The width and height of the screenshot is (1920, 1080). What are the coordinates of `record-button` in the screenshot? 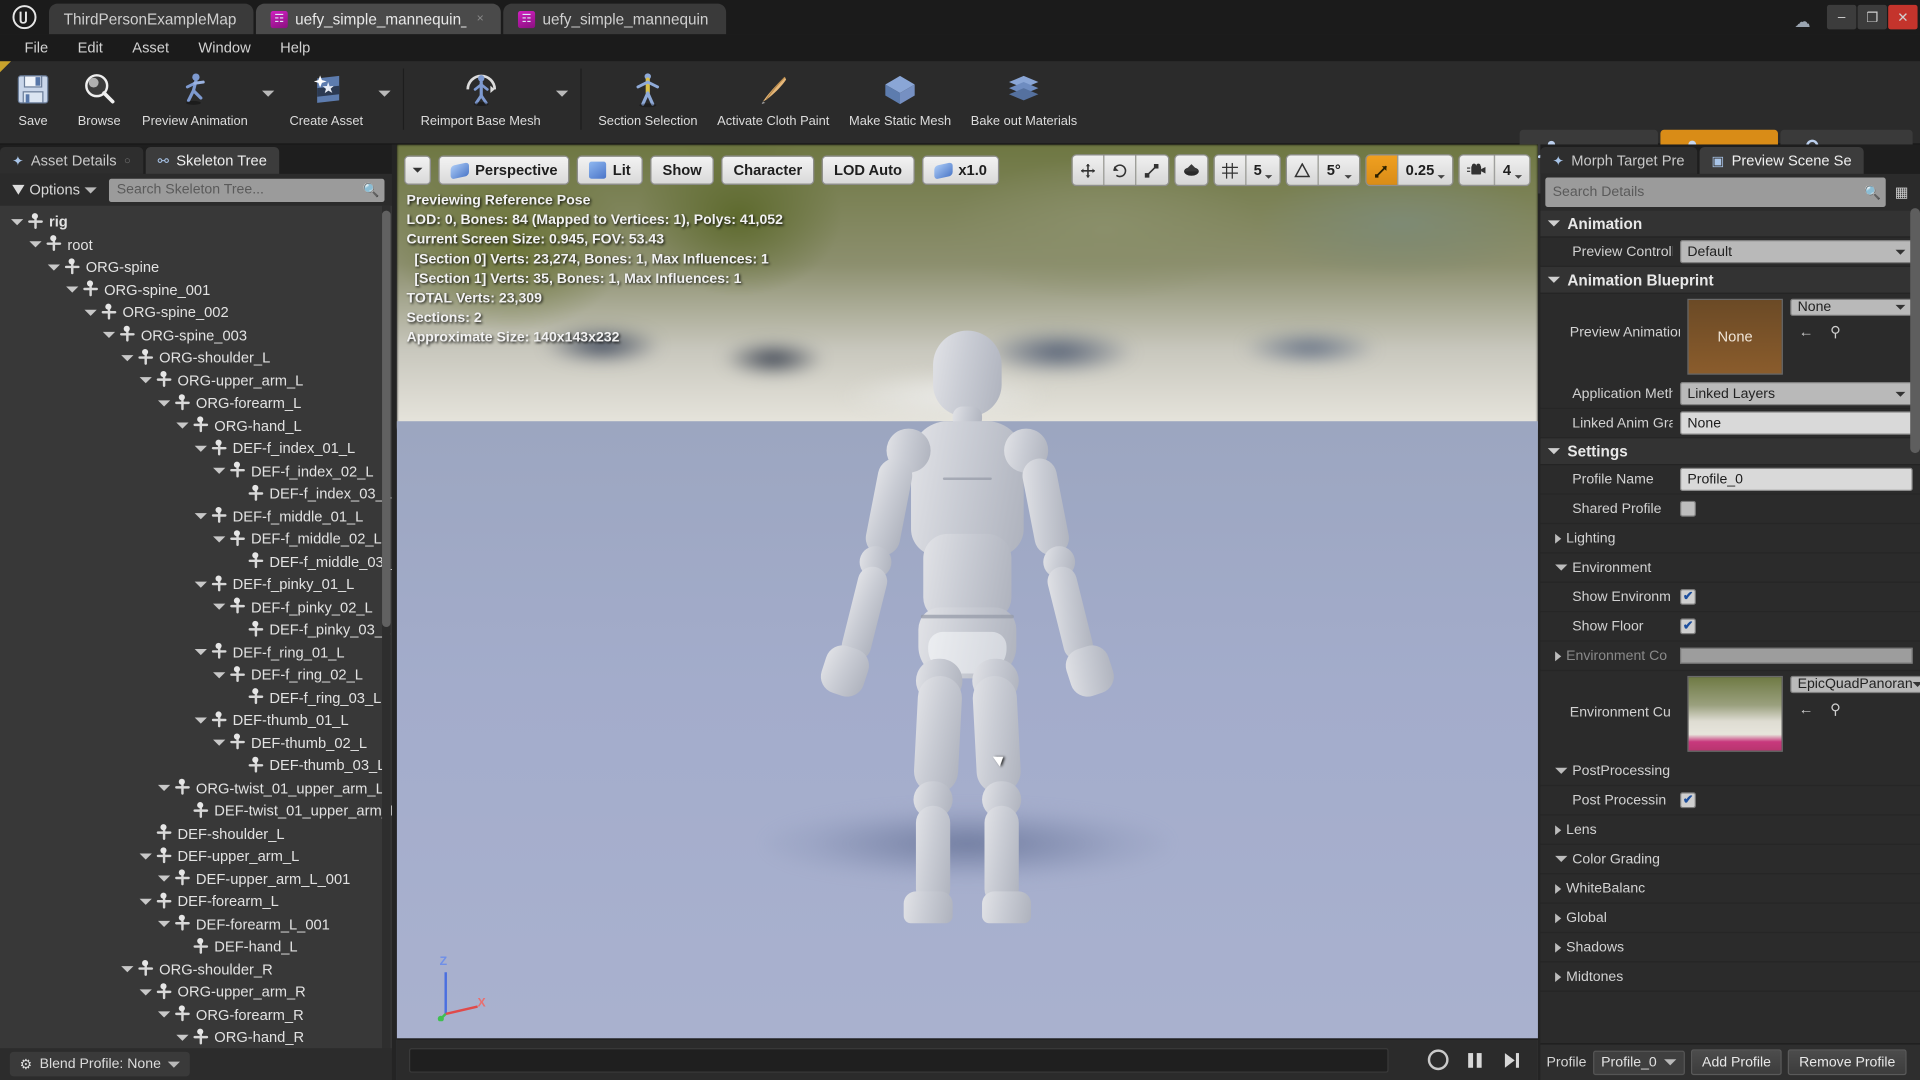 It's located at (1437, 1059).